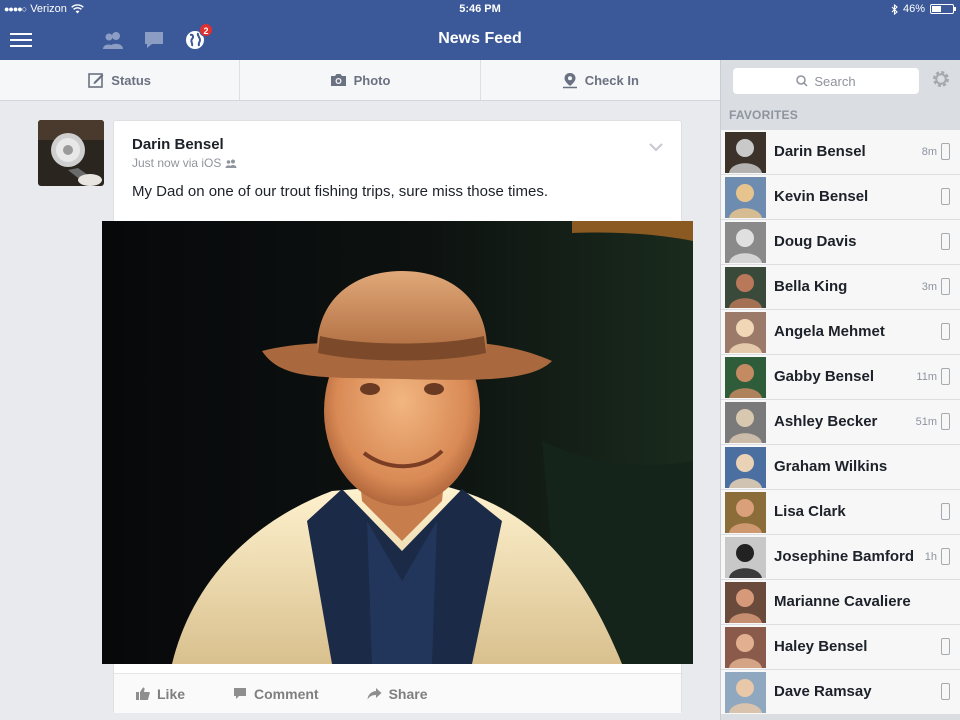  I want to click on camera-icon, so click(338, 80).